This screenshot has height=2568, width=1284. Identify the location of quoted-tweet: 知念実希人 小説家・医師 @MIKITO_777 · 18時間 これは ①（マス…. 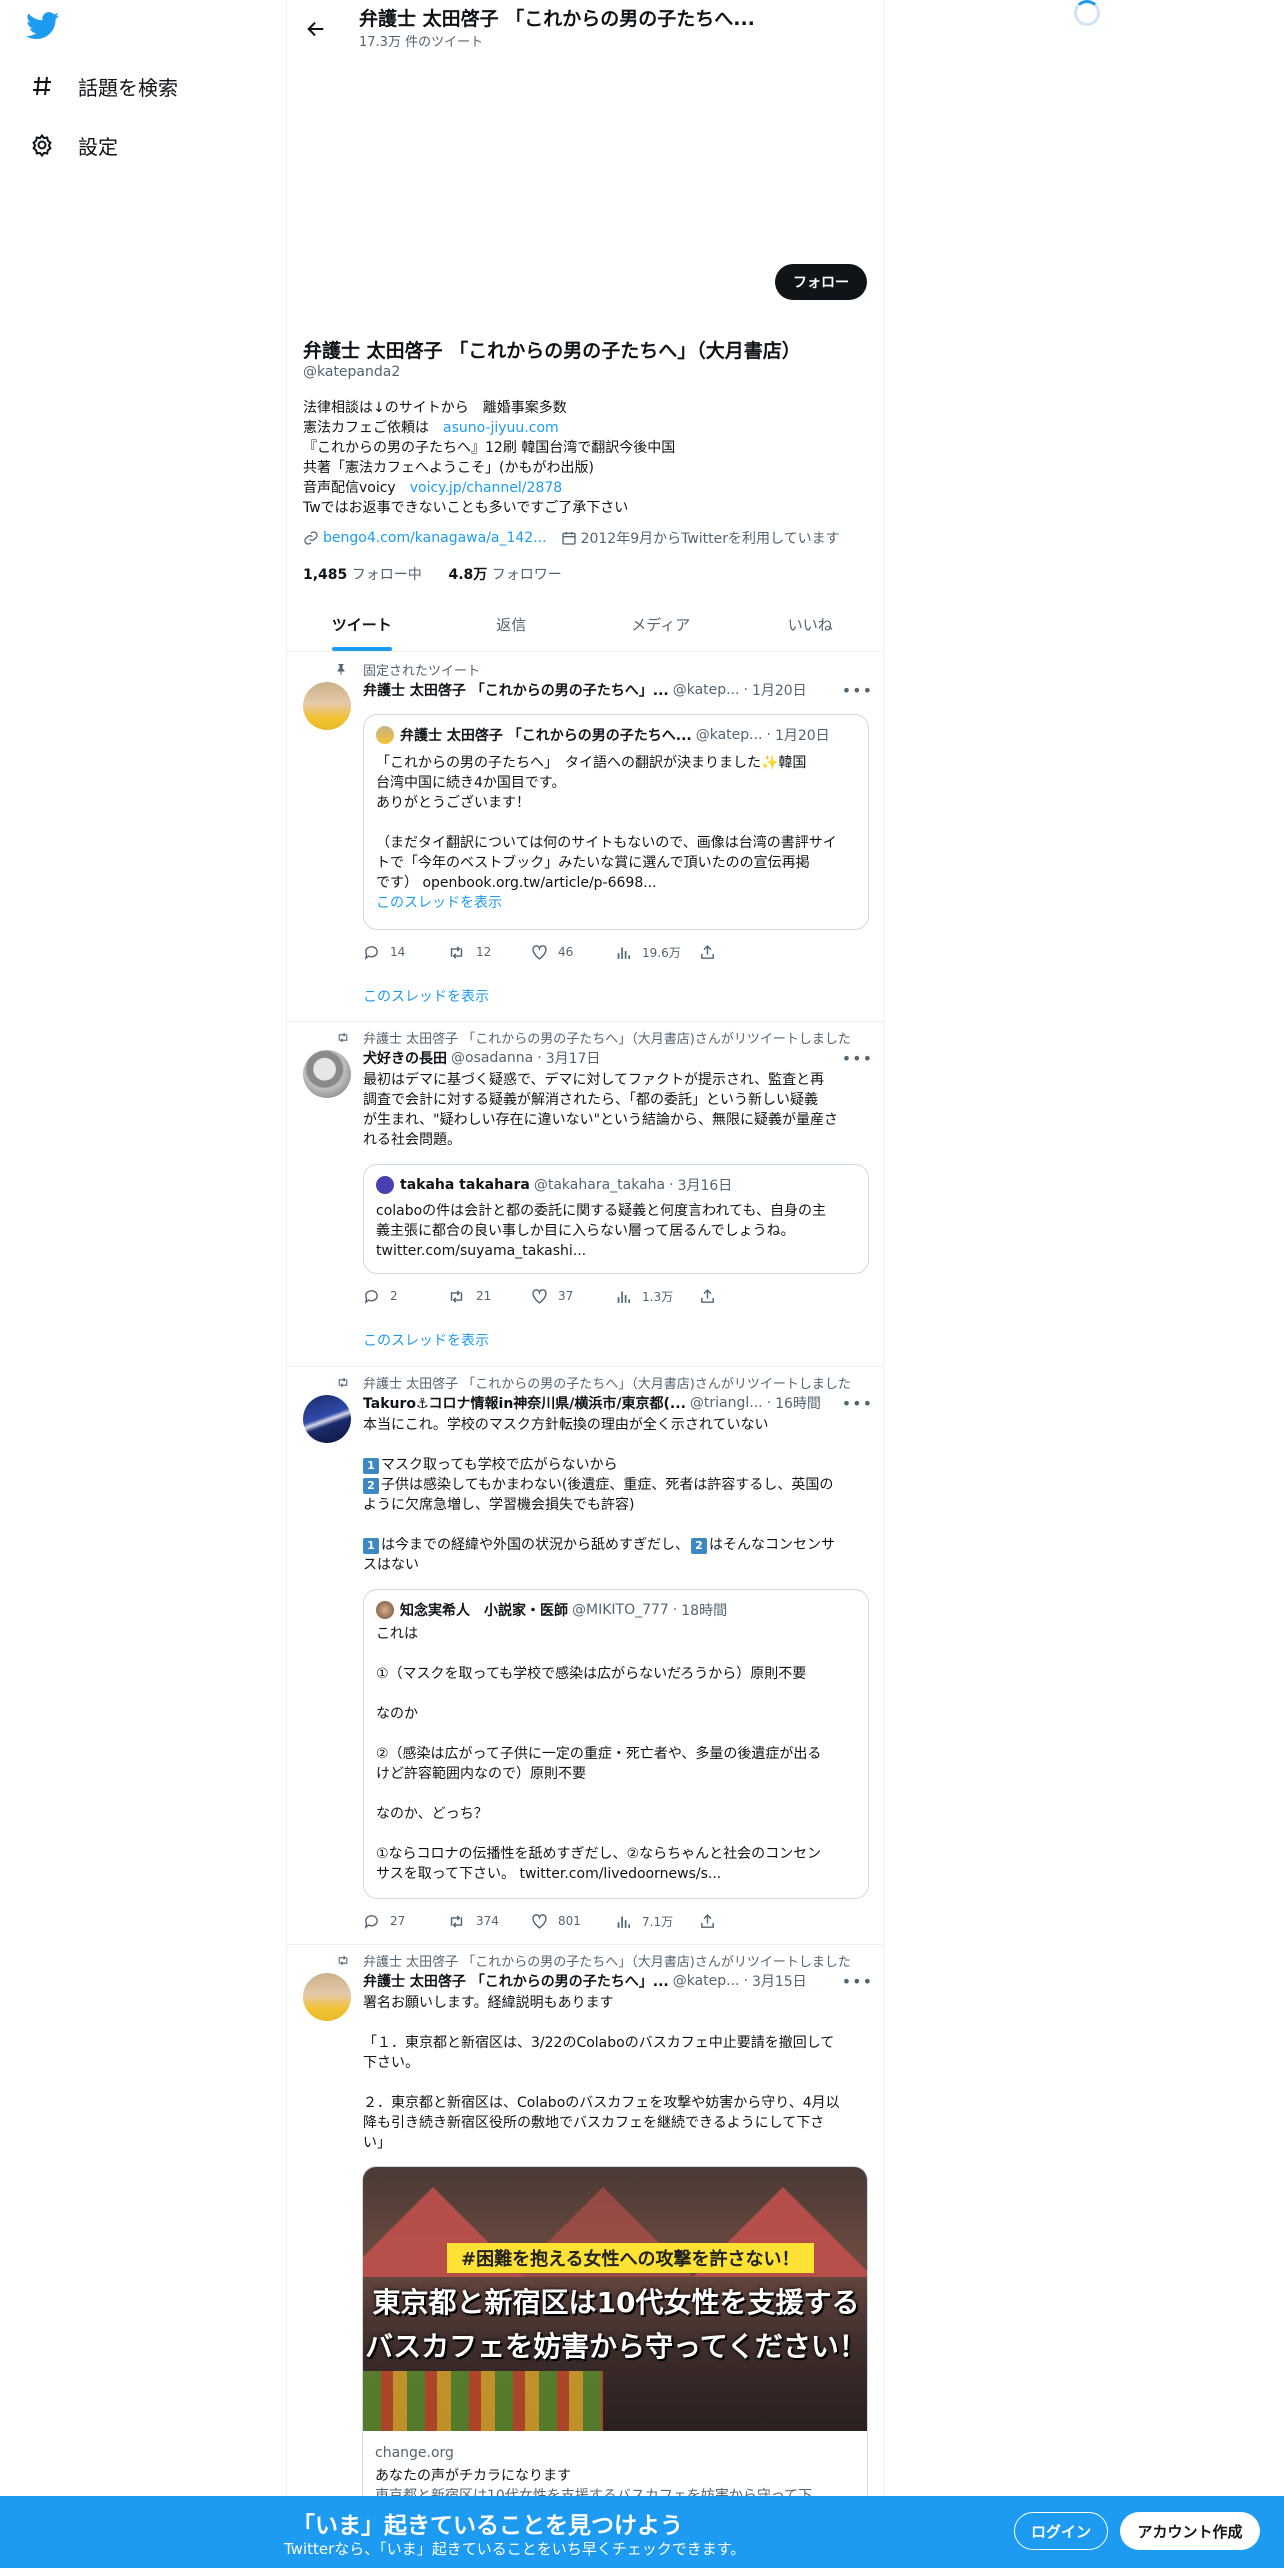
(616, 1744).